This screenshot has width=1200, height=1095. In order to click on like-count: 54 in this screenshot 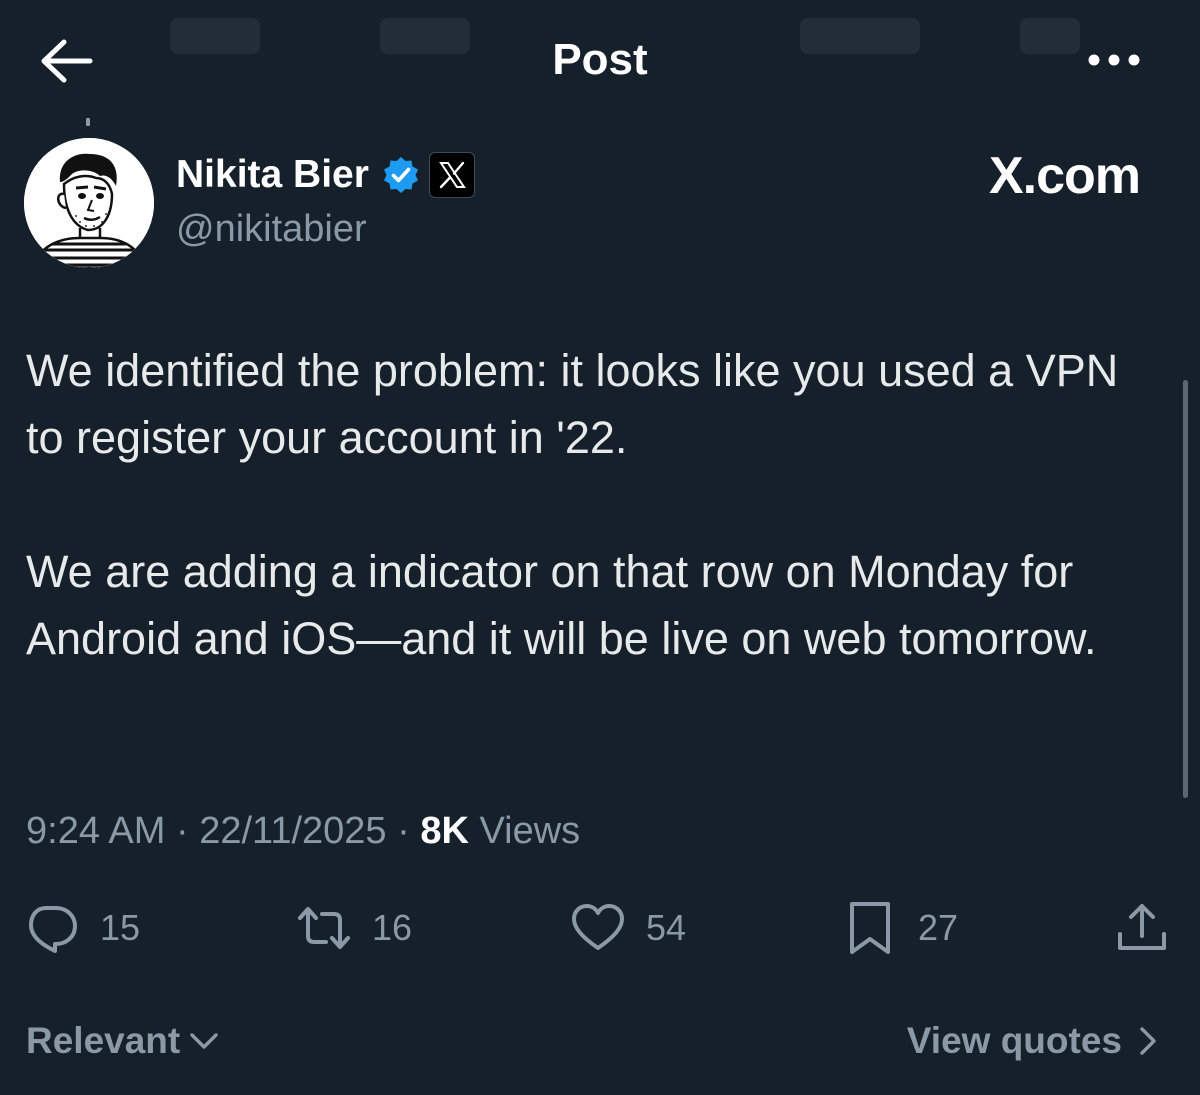, I will do `click(666, 927)`.